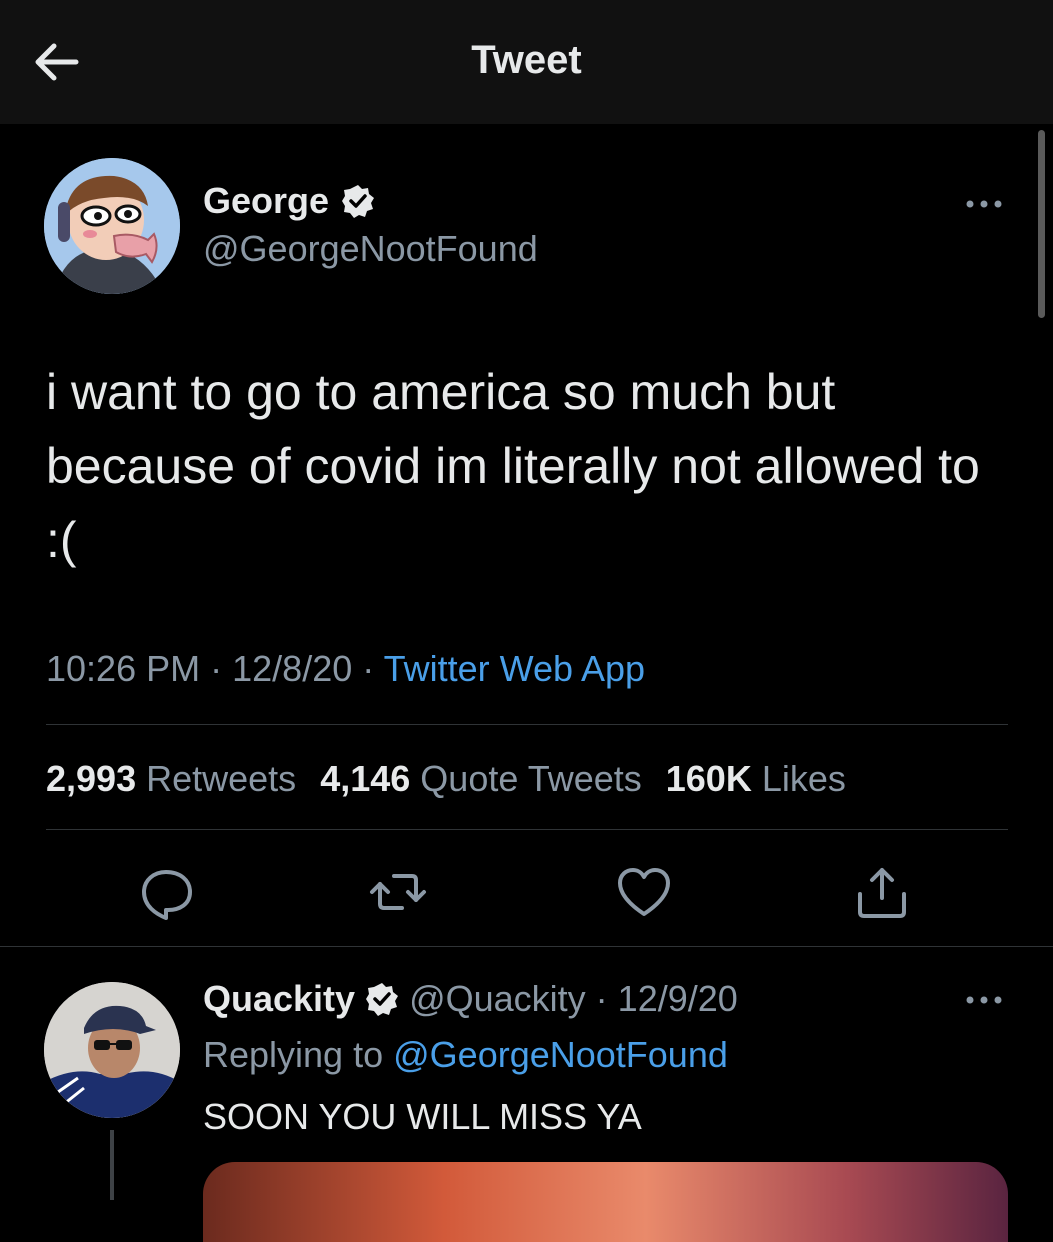 The height and width of the screenshot is (1242, 1053). I want to click on likes-stat: 160K Likes, so click(756, 779).